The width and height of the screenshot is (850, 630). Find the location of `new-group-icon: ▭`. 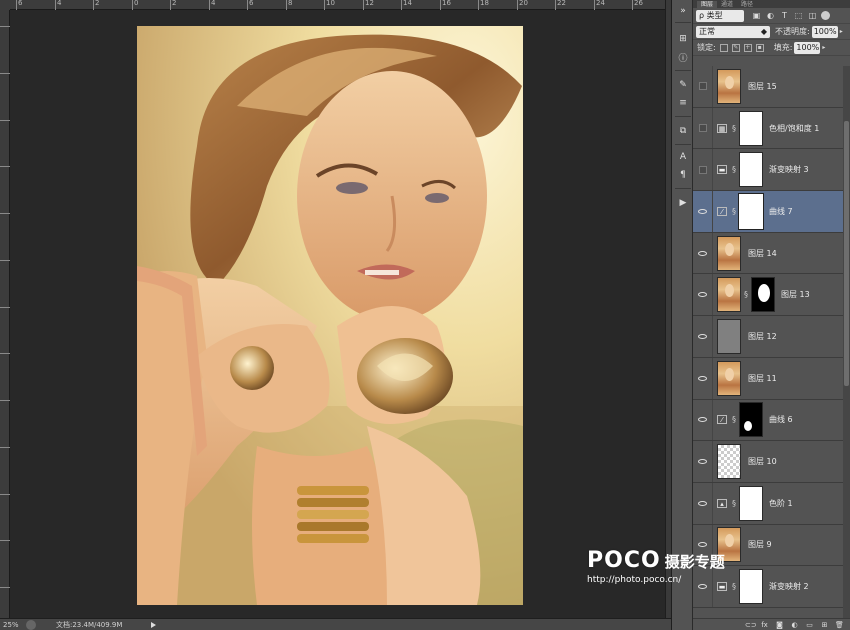

new-group-icon: ▭ is located at coordinates (809, 625).